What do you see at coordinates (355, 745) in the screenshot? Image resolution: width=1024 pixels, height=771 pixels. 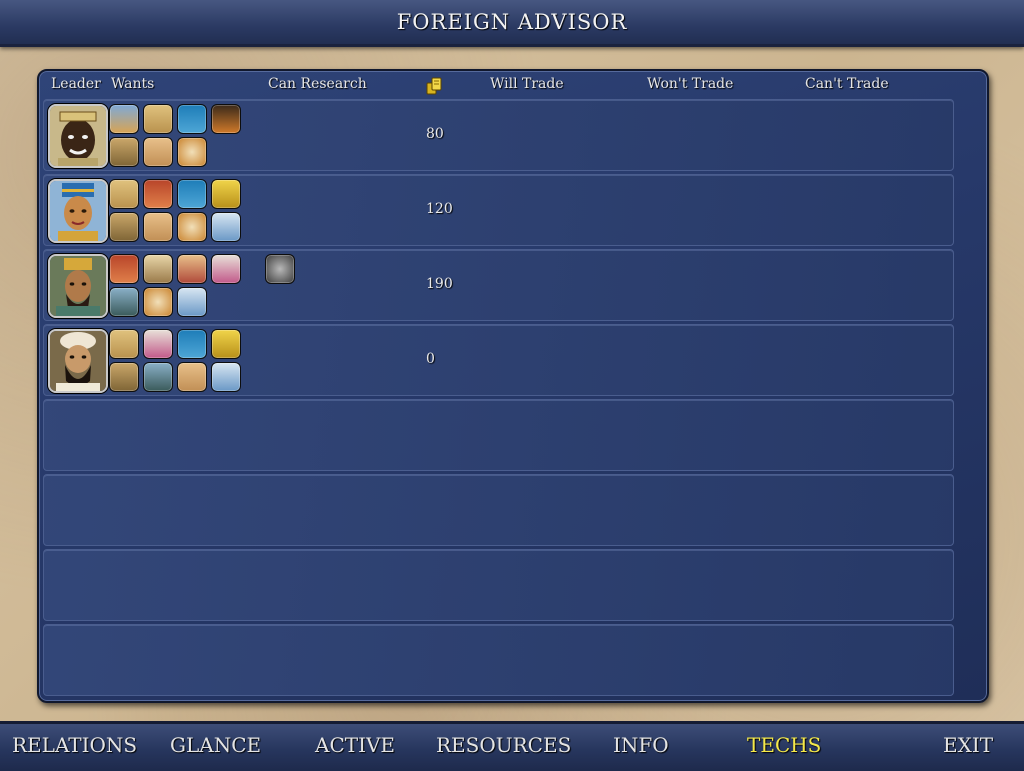 I see `nav-active: ACTIVE` at bounding box center [355, 745].